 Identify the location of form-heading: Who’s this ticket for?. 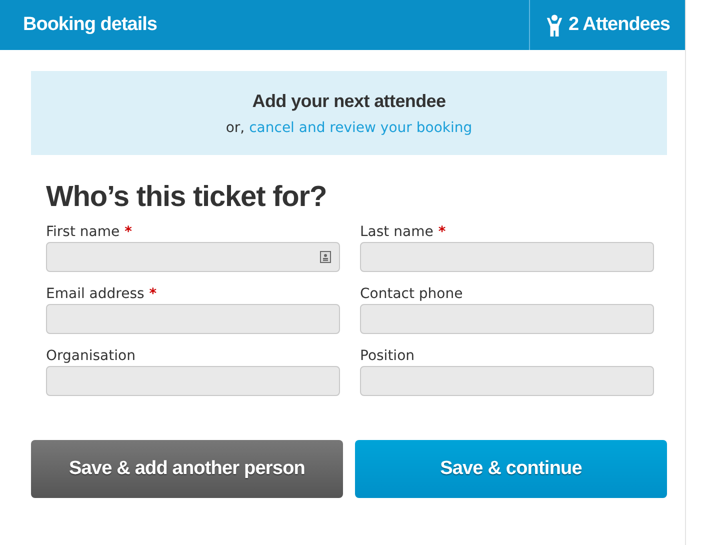
(187, 197).